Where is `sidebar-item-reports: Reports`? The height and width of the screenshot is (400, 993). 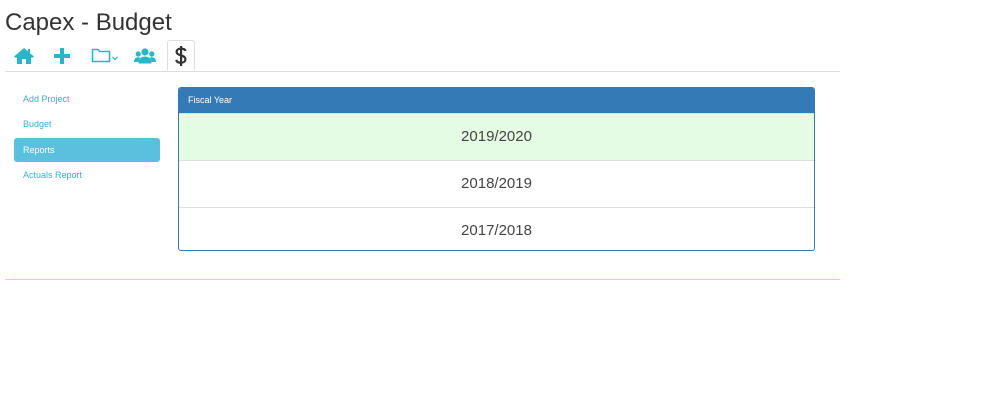 sidebar-item-reports: Reports is located at coordinates (87, 149).